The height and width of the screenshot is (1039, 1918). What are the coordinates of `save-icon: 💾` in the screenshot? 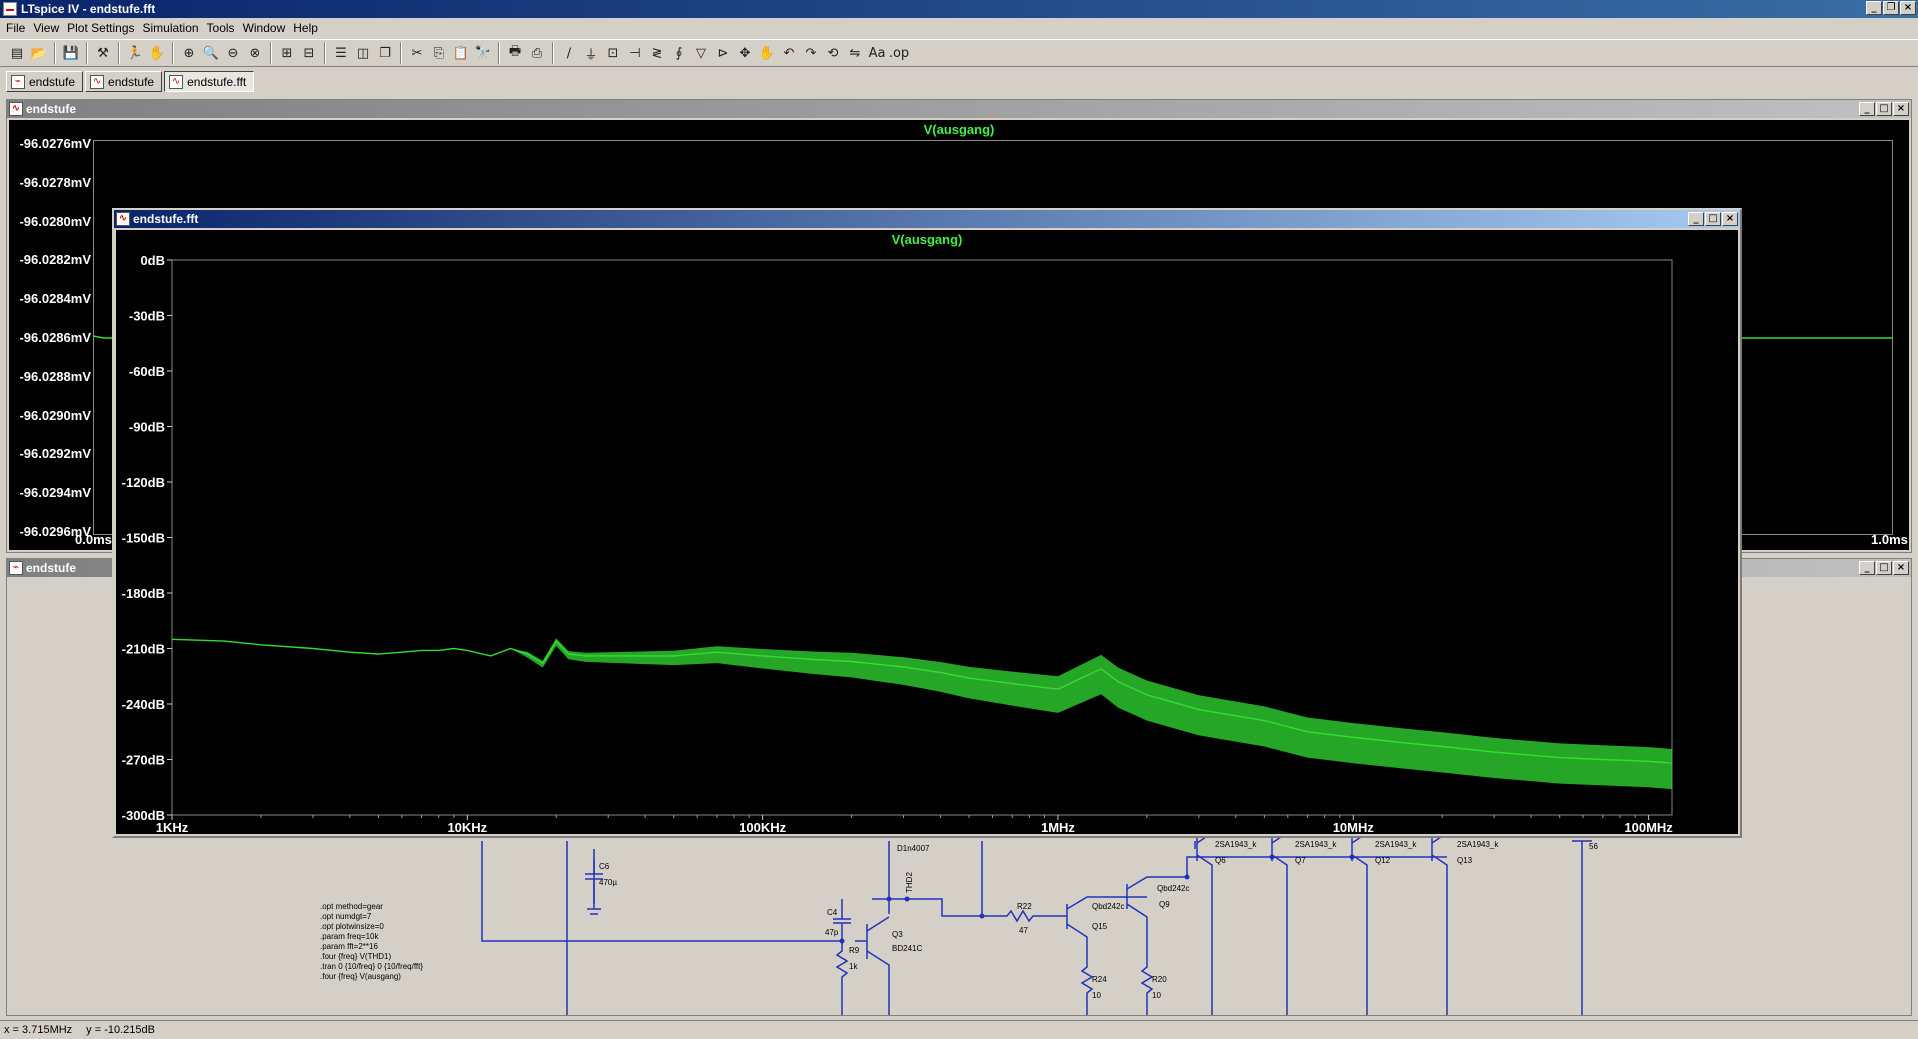 It's located at (71, 53).